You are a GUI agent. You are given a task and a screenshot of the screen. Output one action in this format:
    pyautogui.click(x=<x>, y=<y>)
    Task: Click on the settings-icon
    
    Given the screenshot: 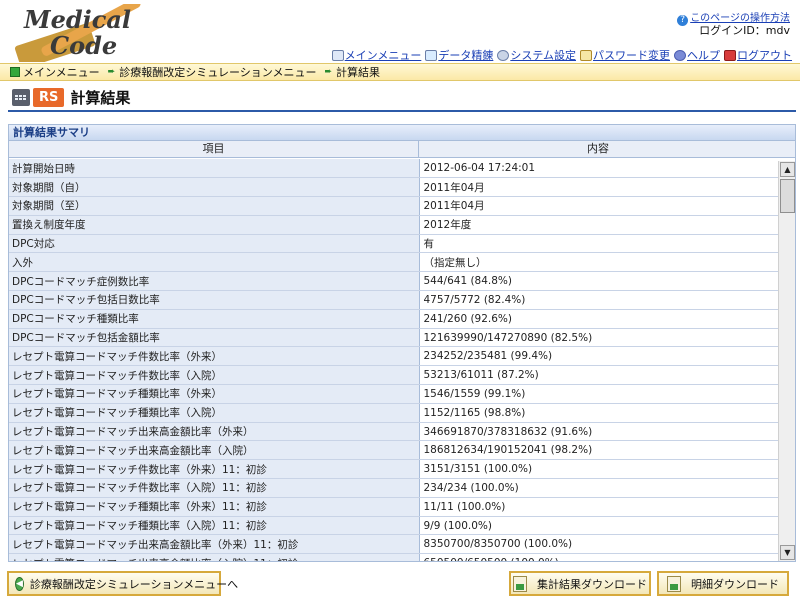 What is the action you would take?
    pyautogui.click(x=503, y=55)
    